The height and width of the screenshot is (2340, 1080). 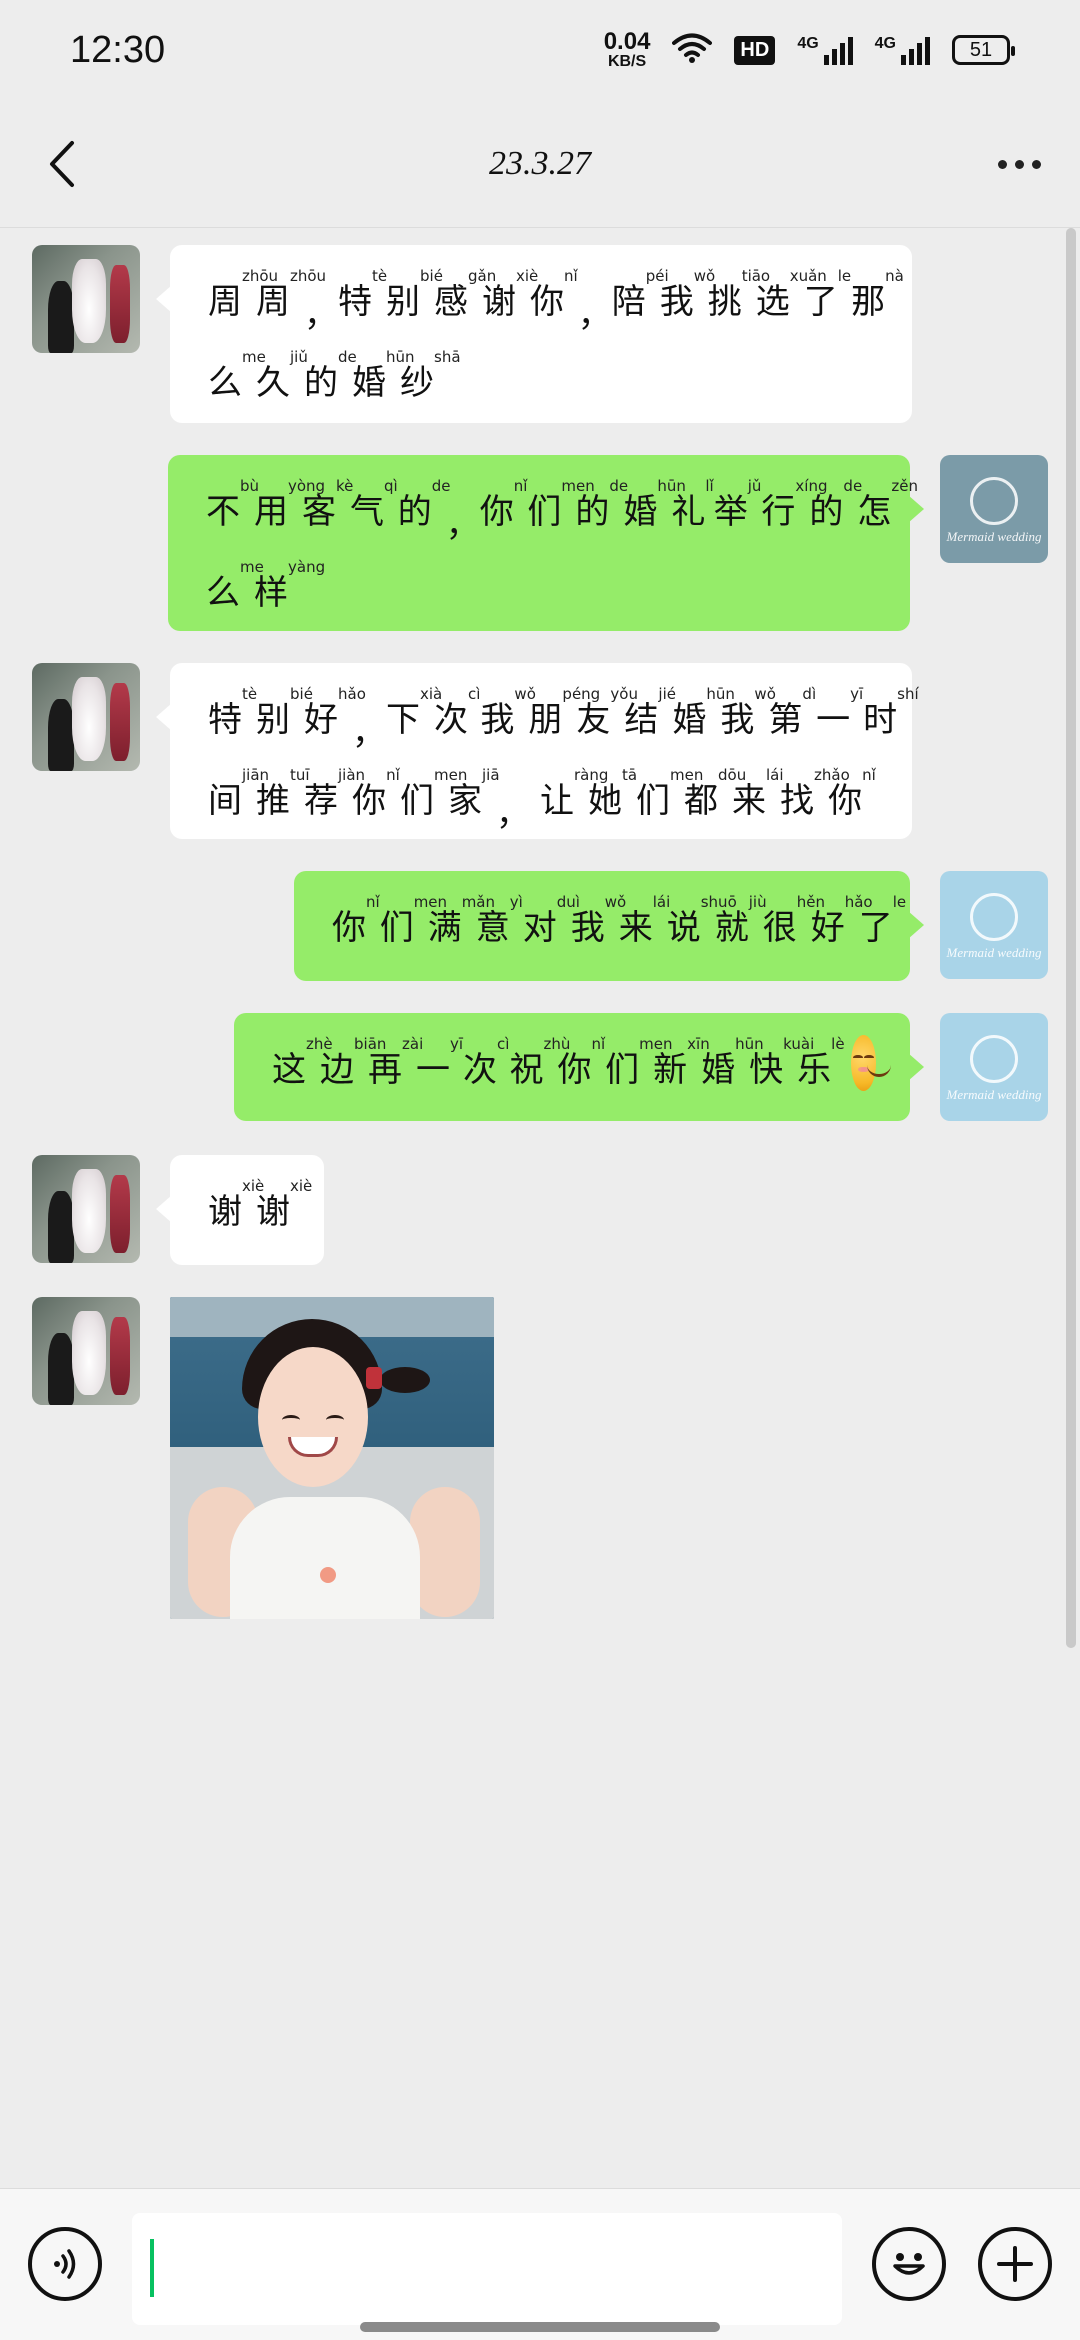 What do you see at coordinates (325, 1558) in the screenshot?
I see `photo-dress` at bounding box center [325, 1558].